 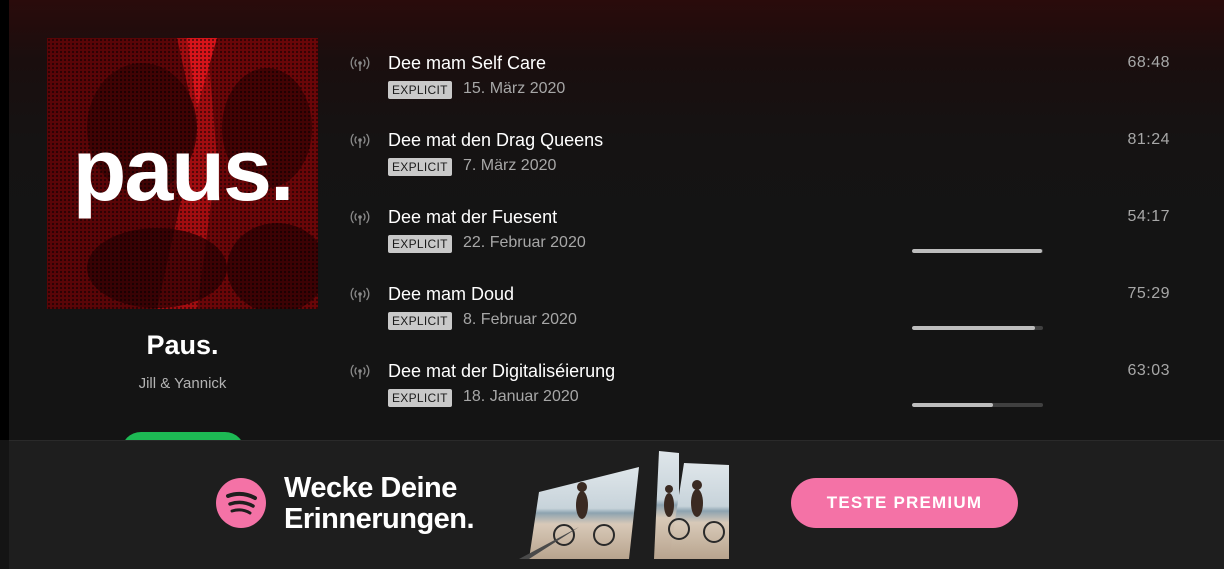 What do you see at coordinates (1148, 62) in the screenshot?
I see `episode-duration: 68:48` at bounding box center [1148, 62].